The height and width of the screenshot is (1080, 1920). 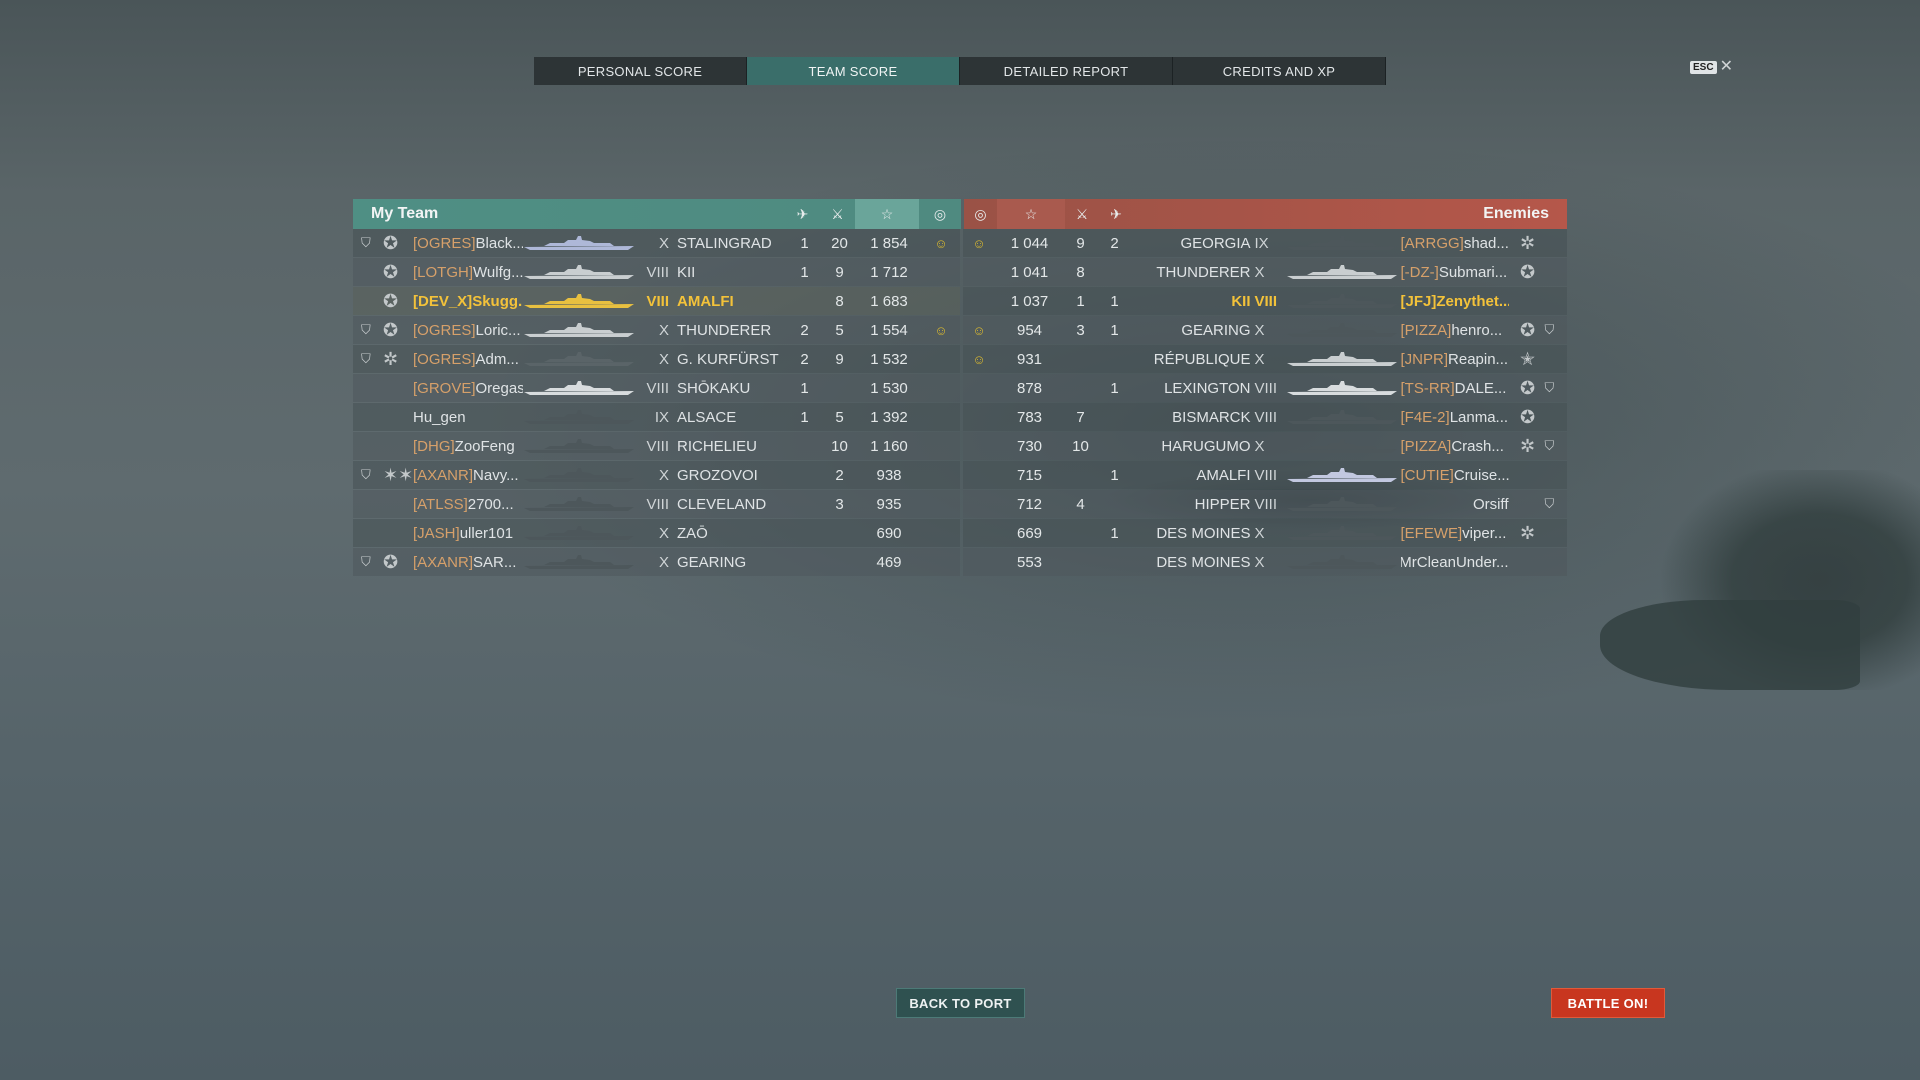 I want to click on base-xp: 712, so click(x=1029, y=504).